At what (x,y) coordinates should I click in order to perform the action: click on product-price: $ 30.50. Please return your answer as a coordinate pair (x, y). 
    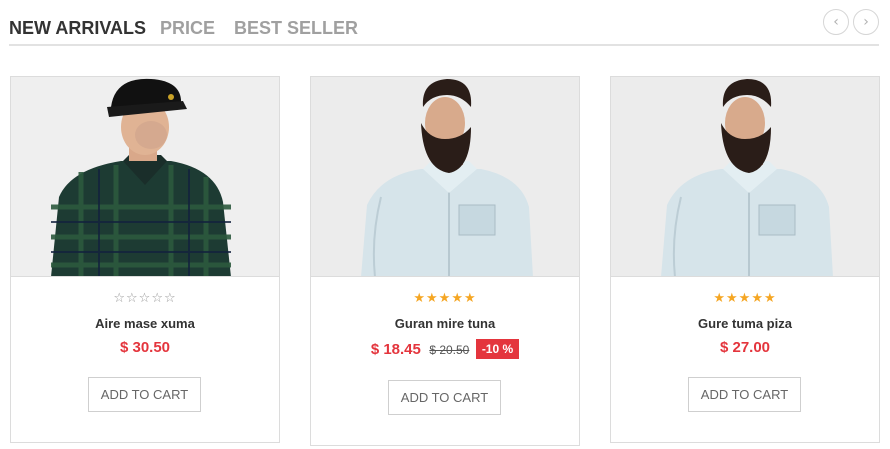
    Looking at the image, I should click on (145, 347).